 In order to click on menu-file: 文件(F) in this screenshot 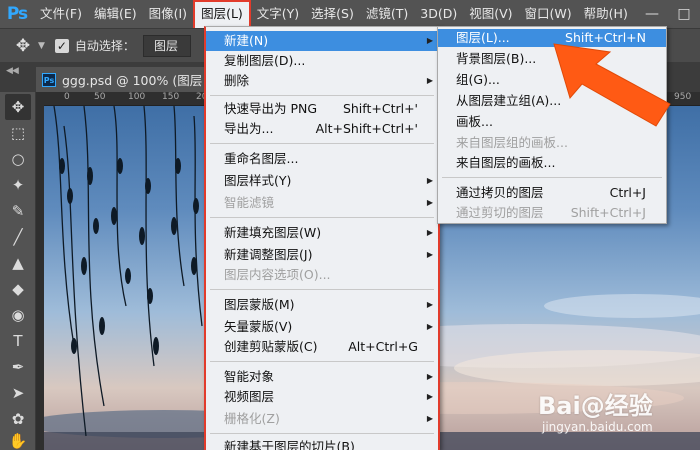, I will do `click(61, 14)`.